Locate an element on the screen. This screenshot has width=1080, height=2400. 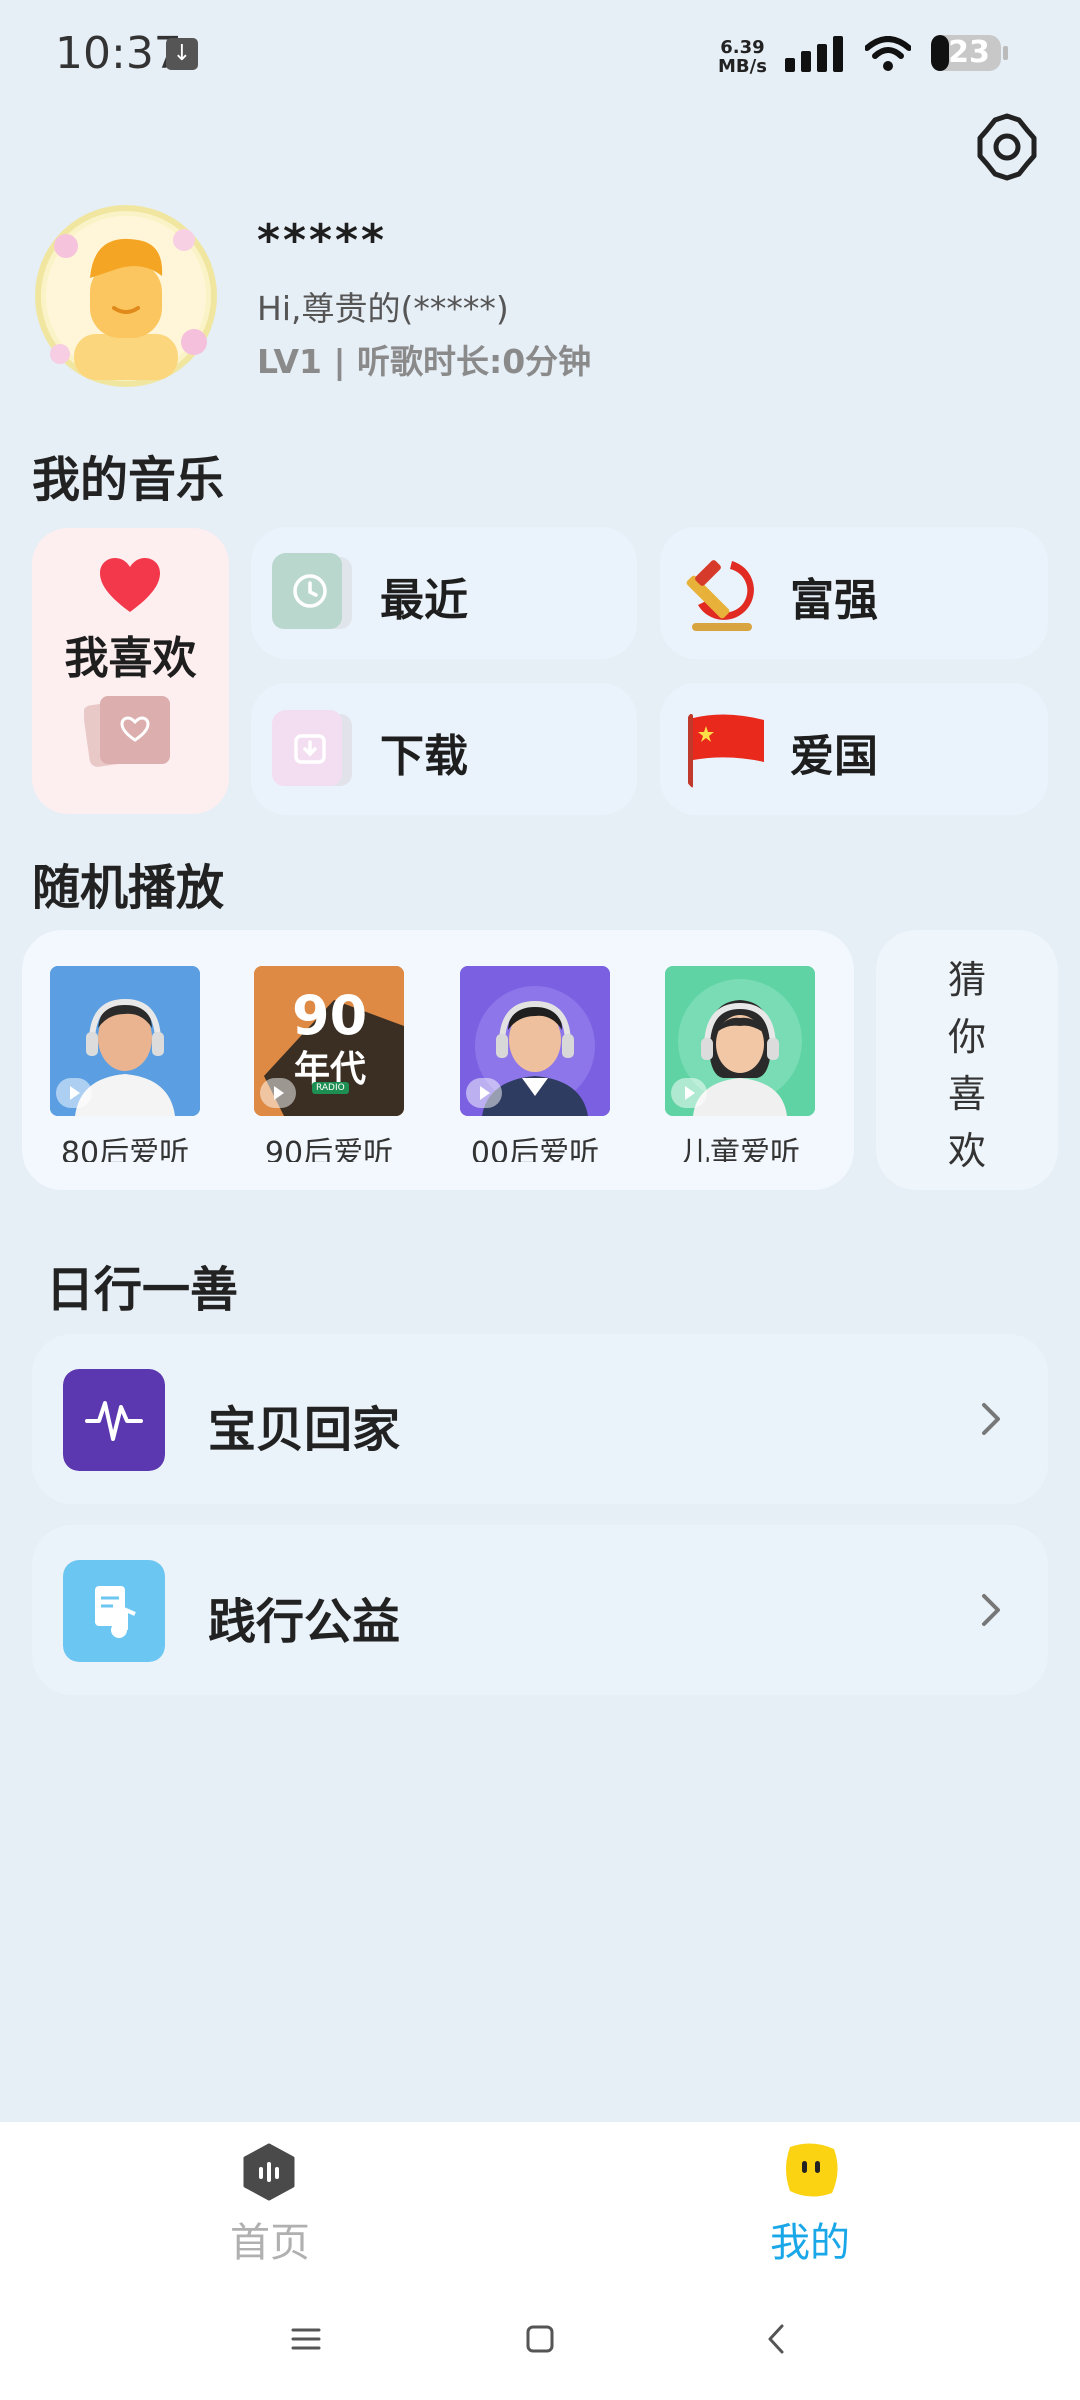
avatar is located at coordinates (126, 296).